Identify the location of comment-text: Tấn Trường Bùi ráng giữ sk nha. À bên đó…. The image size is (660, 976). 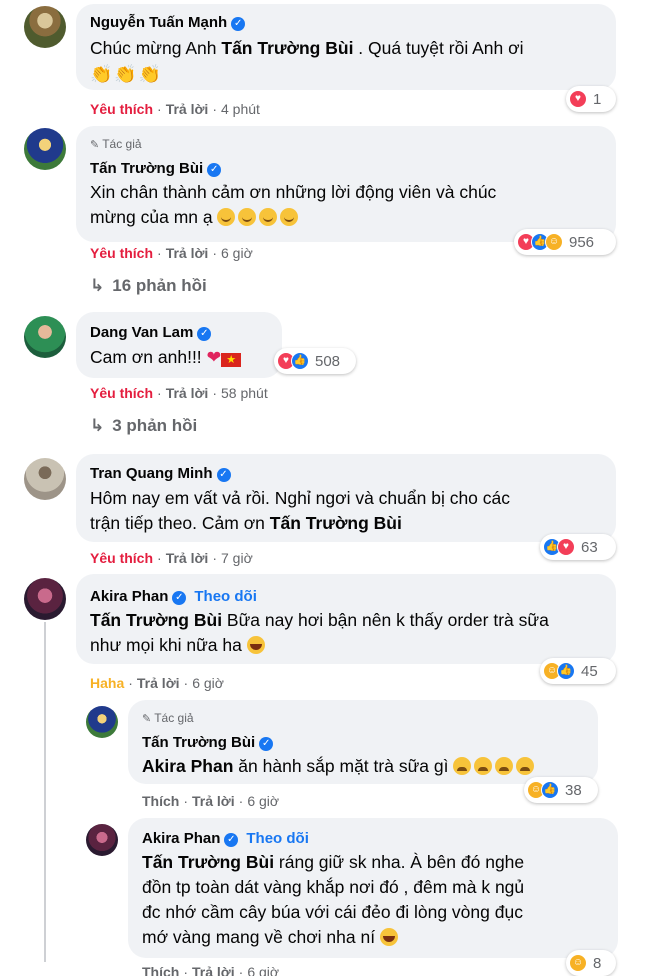
(333, 899).